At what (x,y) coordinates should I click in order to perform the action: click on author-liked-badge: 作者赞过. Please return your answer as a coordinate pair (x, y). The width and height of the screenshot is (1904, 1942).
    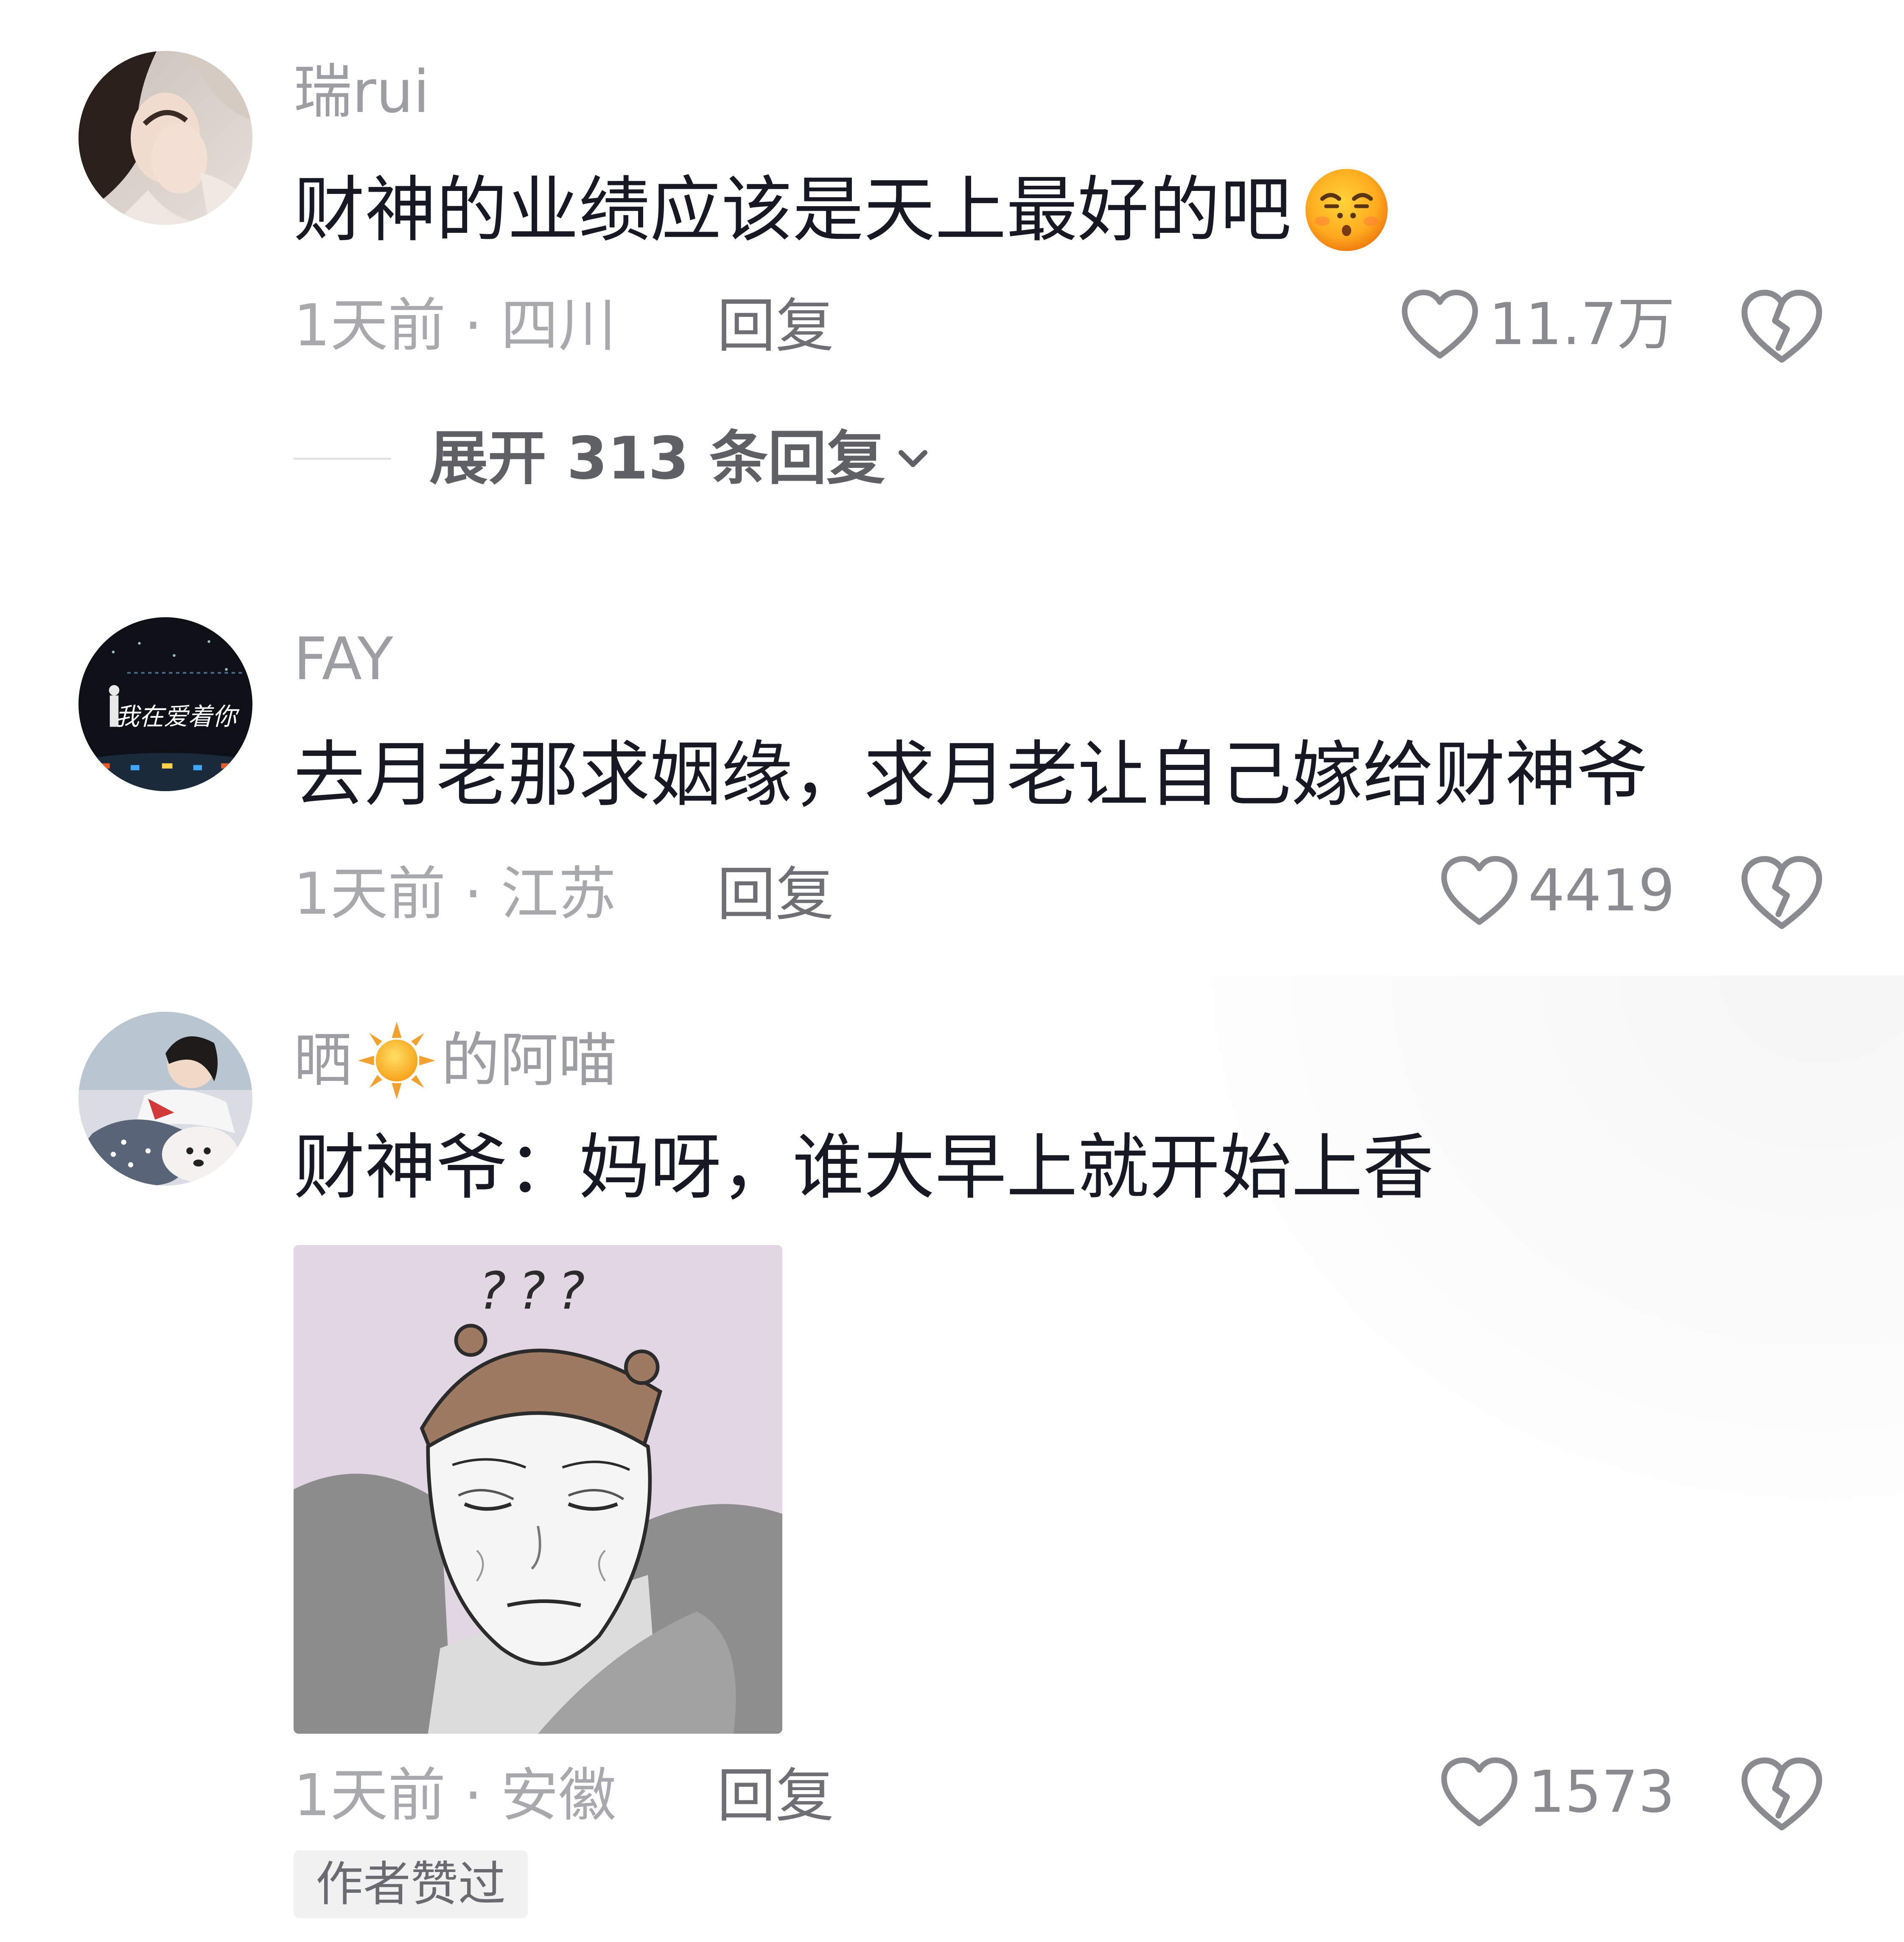
    Looking at the image, I should click on (411, 1884).